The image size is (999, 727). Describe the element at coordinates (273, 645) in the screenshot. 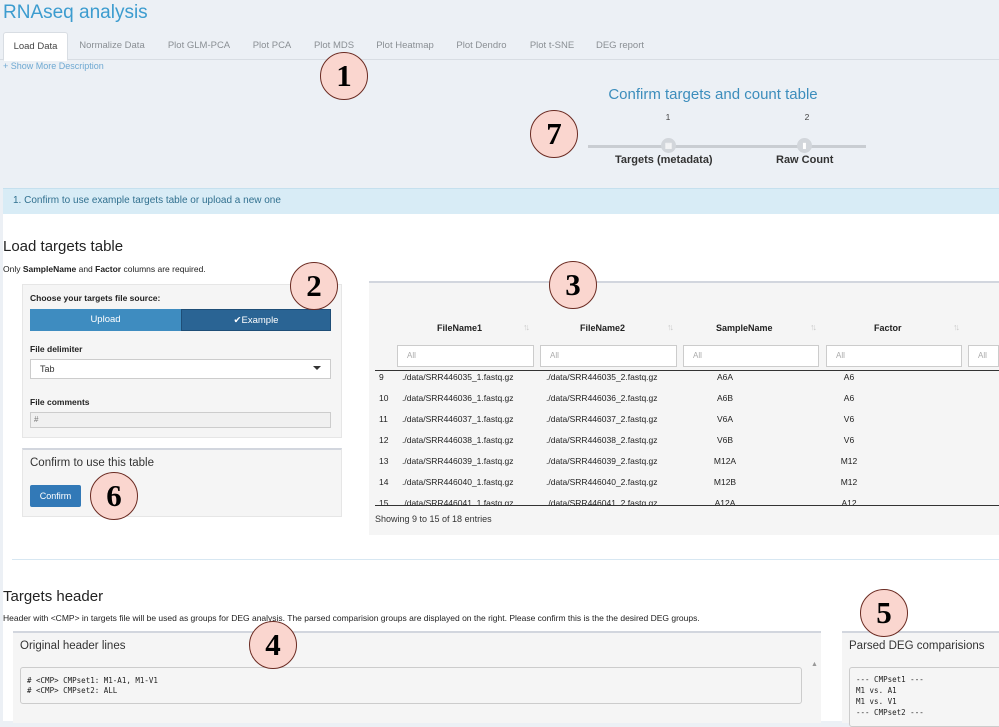

I see `annotation-badge: 4` at that location.